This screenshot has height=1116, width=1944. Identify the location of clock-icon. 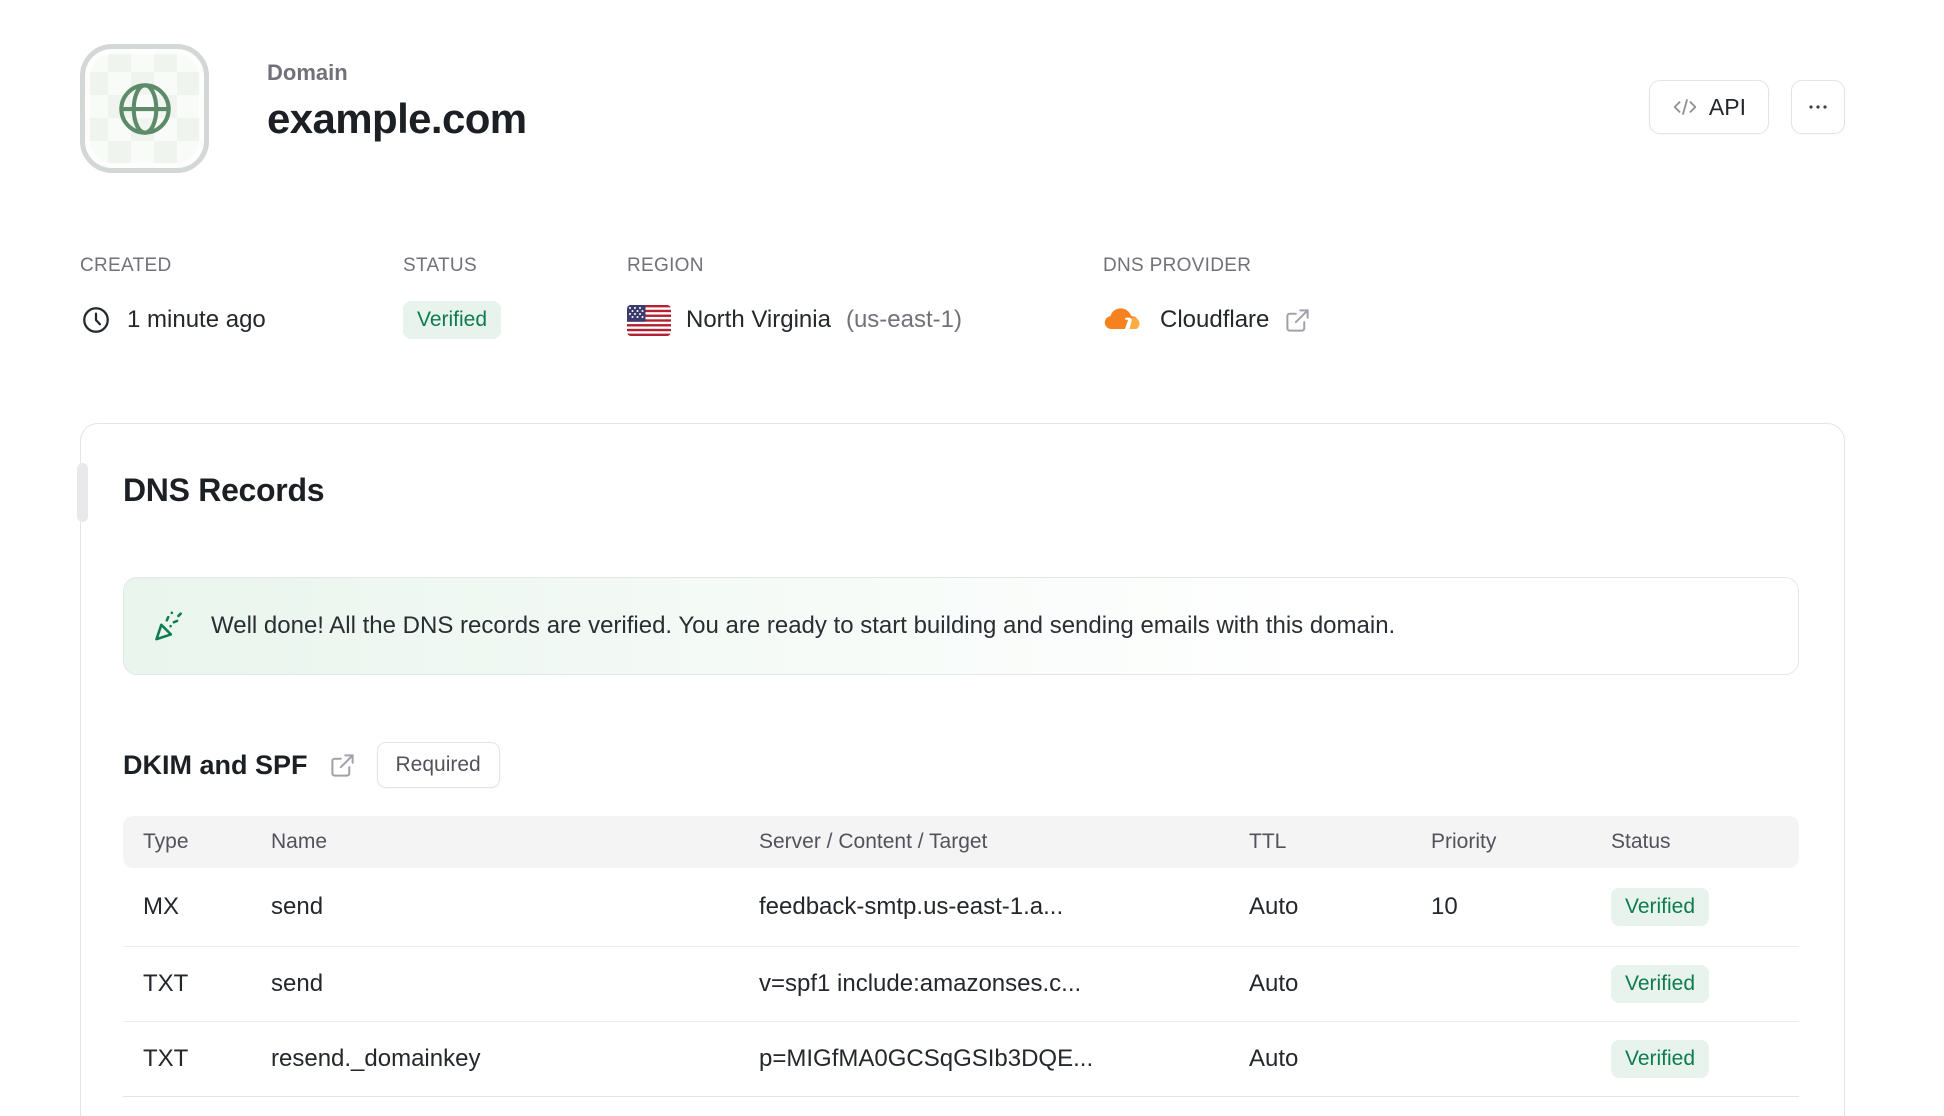
(96, 320).